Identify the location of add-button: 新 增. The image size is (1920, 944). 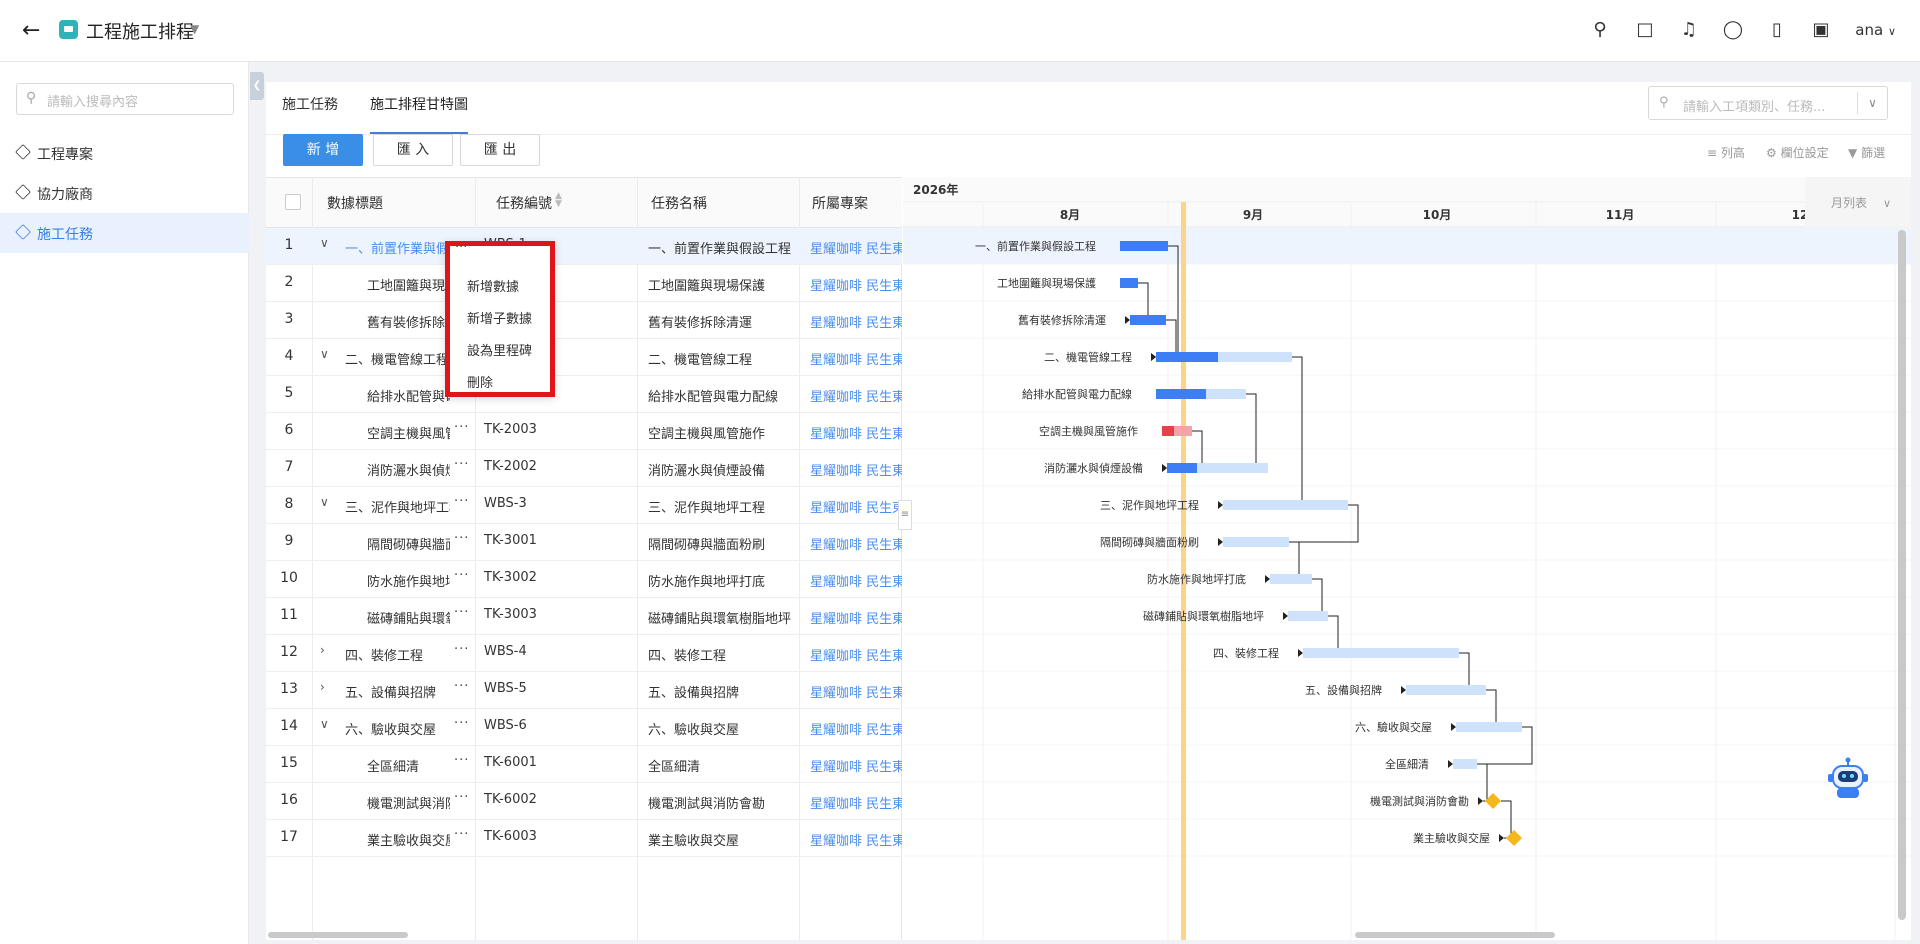
(323, 150).